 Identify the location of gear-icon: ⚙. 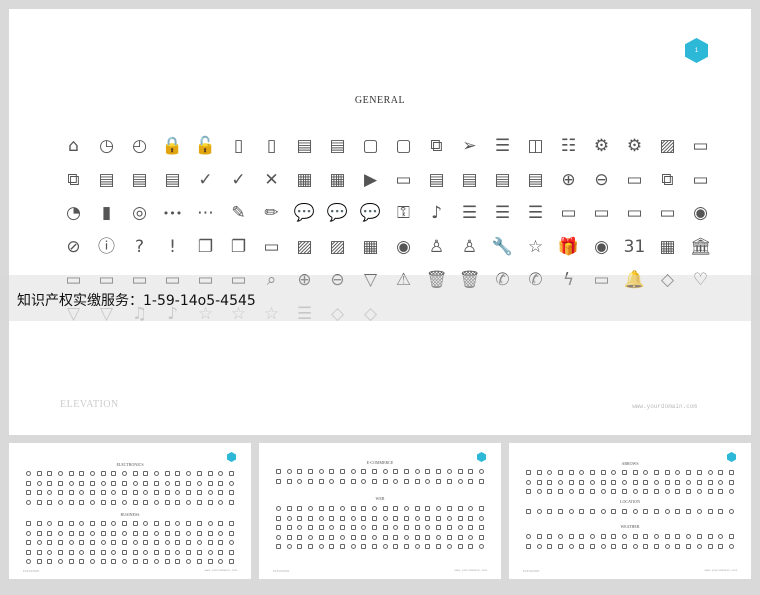
(601, 146).